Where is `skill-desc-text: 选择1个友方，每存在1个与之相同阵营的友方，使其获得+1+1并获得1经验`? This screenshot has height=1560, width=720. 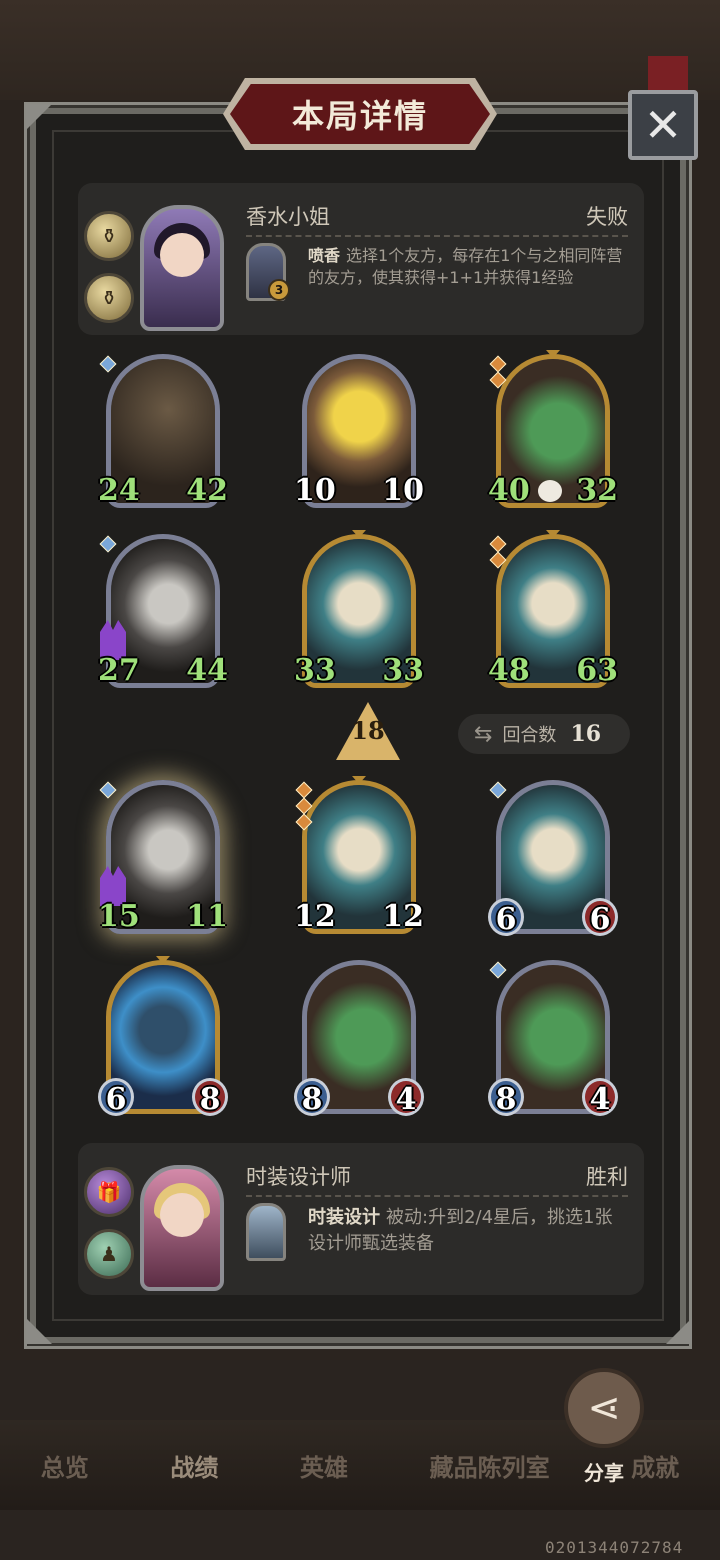
skill-desc-text: 选择1个友方，每存在1个与之相同阵营的友方，使其获得+1+1并获得1经验 is located at coordinates (465, 266).